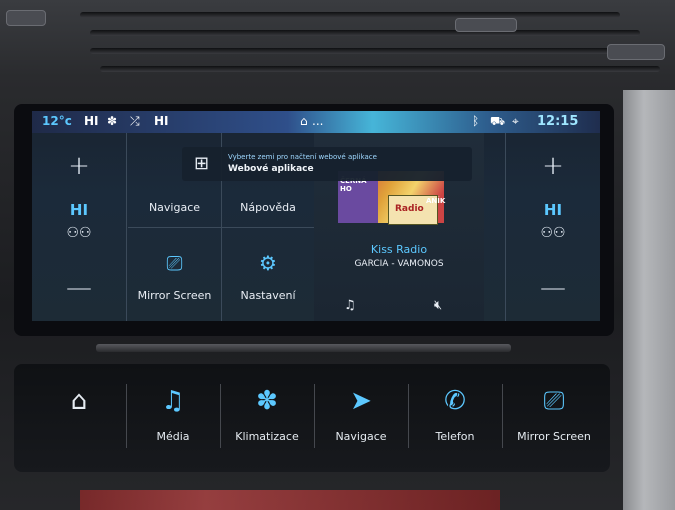  I want to click on touch-label: Média, so click(173, 436).